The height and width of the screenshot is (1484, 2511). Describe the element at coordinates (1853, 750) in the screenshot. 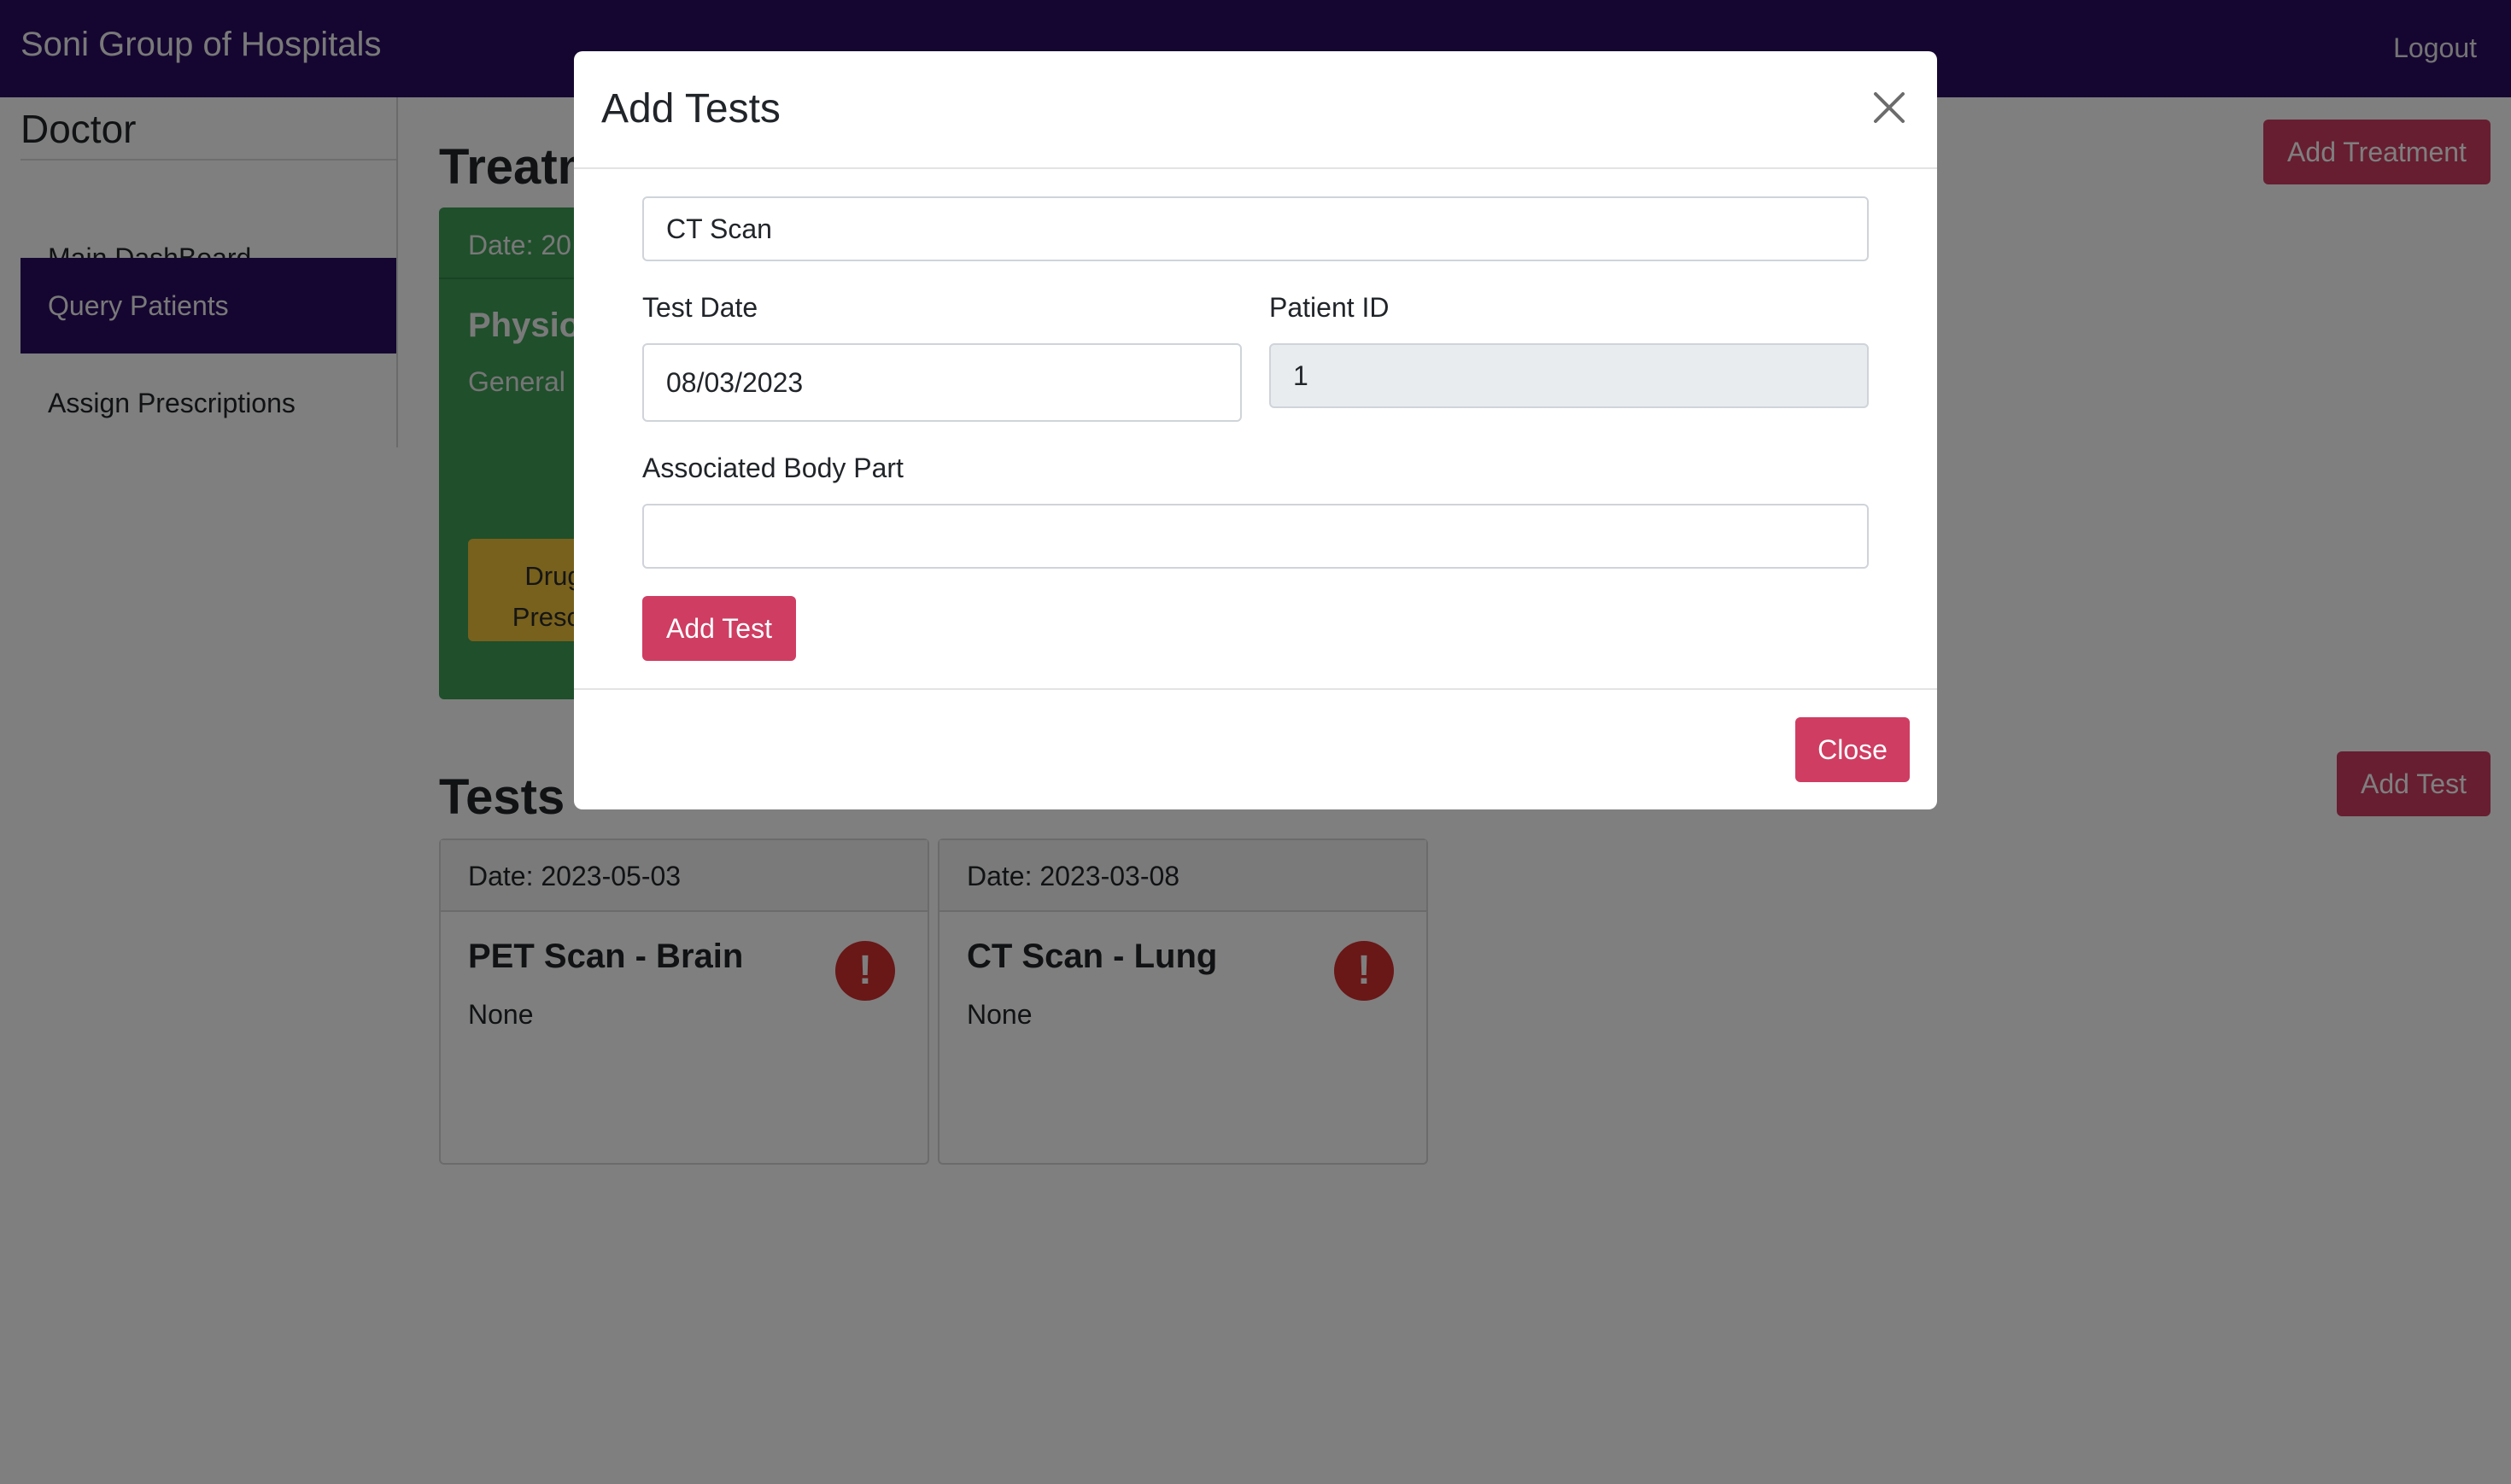

I see `close-button: Close` at that location.